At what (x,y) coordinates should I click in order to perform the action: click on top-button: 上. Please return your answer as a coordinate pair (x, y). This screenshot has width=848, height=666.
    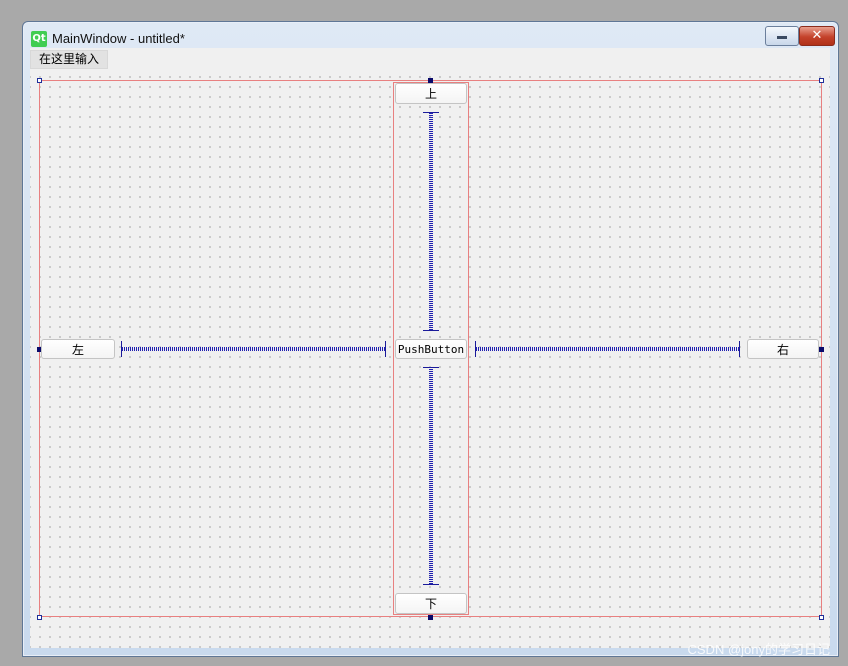
    Looking at the image, I should click on (431, 93).